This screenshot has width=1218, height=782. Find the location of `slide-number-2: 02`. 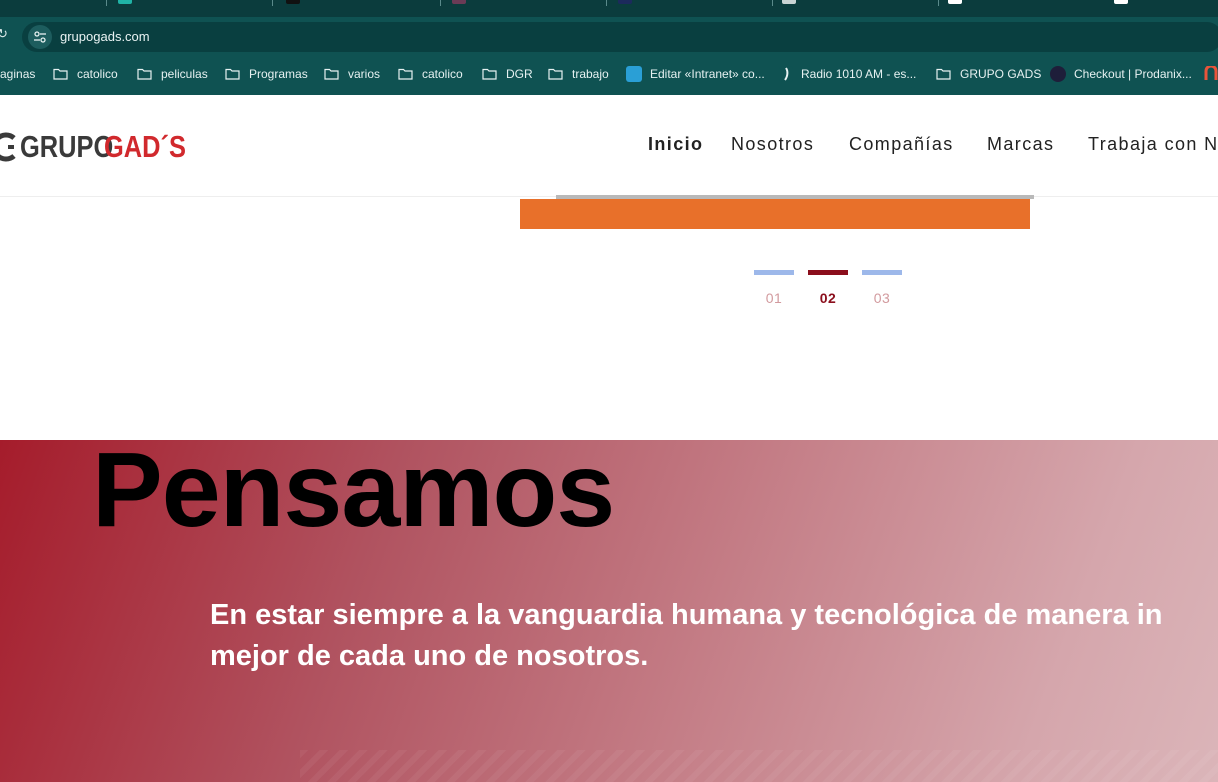

slide-number-2: 02 is located at coordinates (828, 298).